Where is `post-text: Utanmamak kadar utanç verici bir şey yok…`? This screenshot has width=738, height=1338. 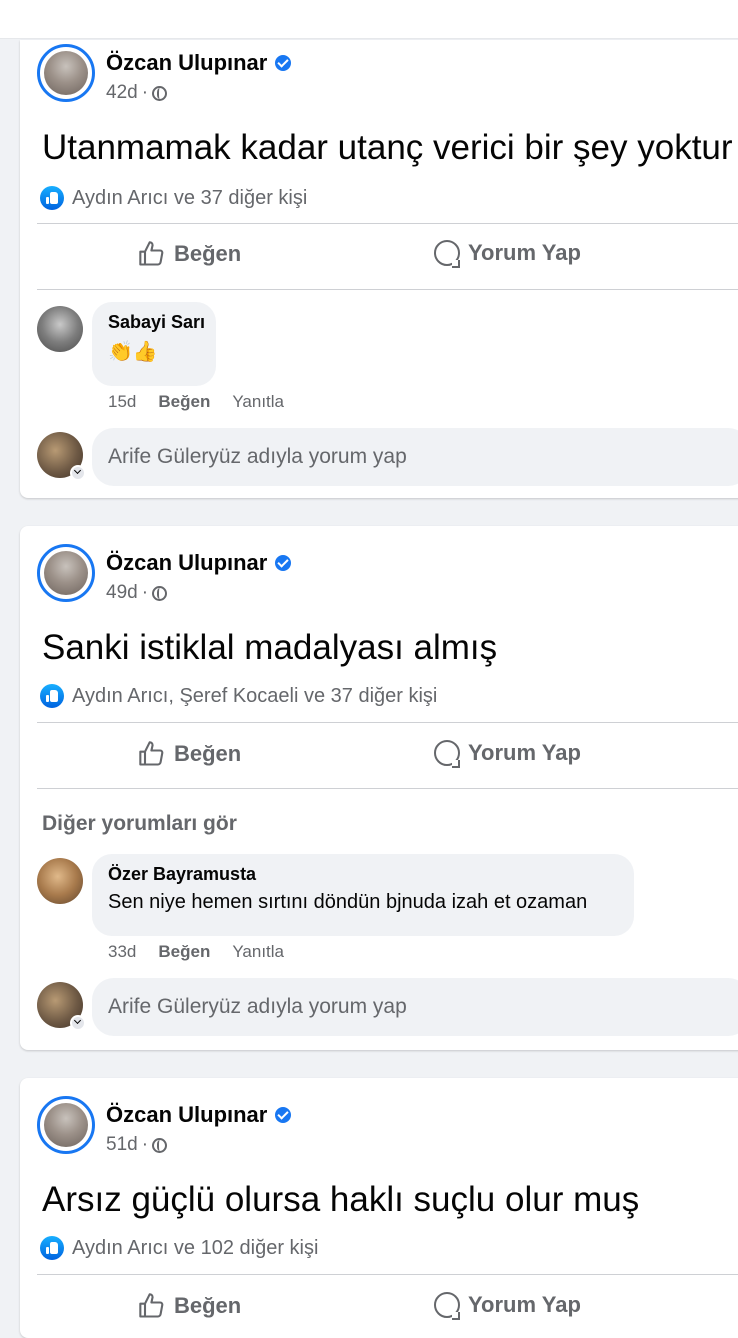
post-text: Utanmamak kadar utanç verici bir şey yok… is located at coordinates (387, 147).